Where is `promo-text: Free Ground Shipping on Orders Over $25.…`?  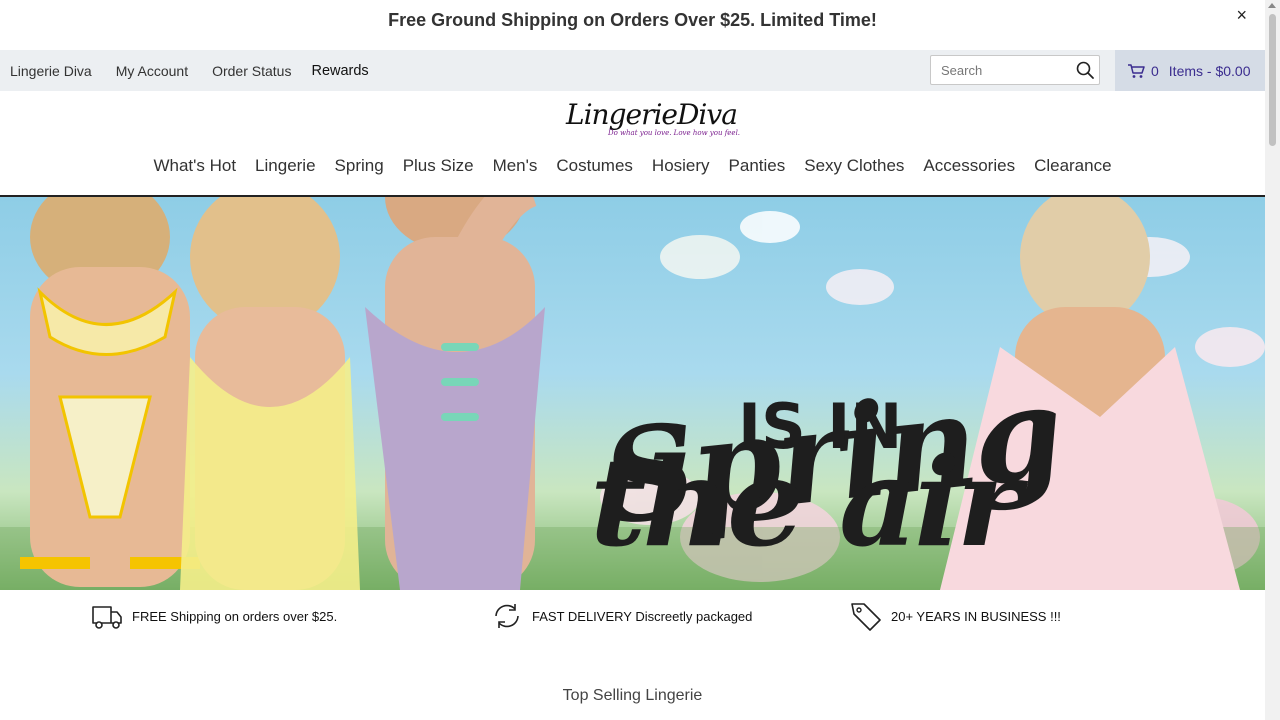
promo-text: Free Ground Shipping on Orders Over $25.… is located at coordinates (632, 20).